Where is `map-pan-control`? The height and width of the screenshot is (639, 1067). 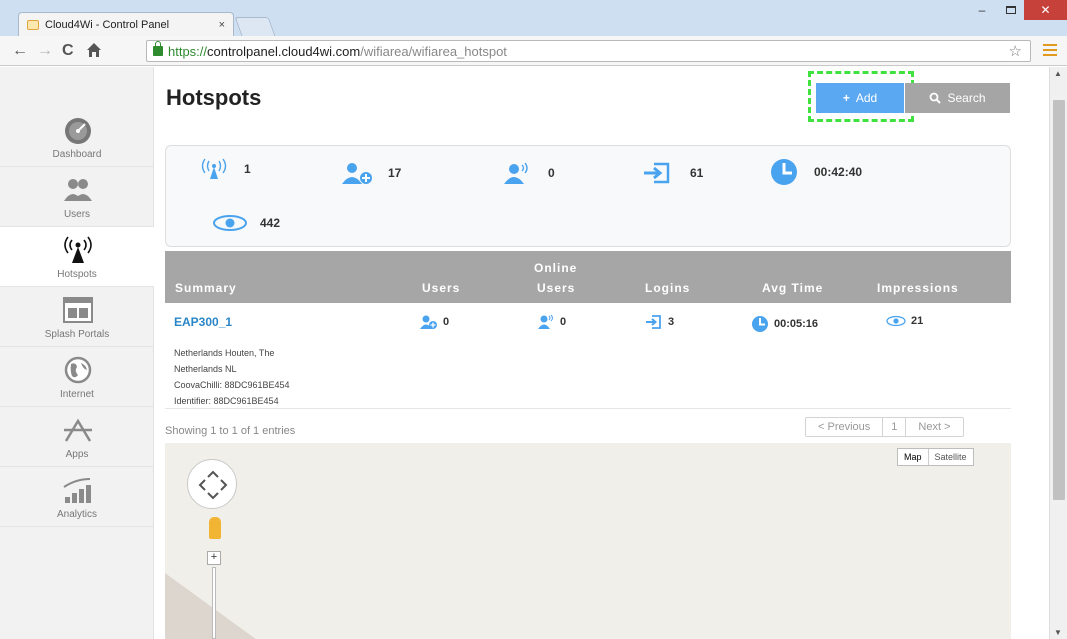 map-pan-control is located at coordinates (212, 484).